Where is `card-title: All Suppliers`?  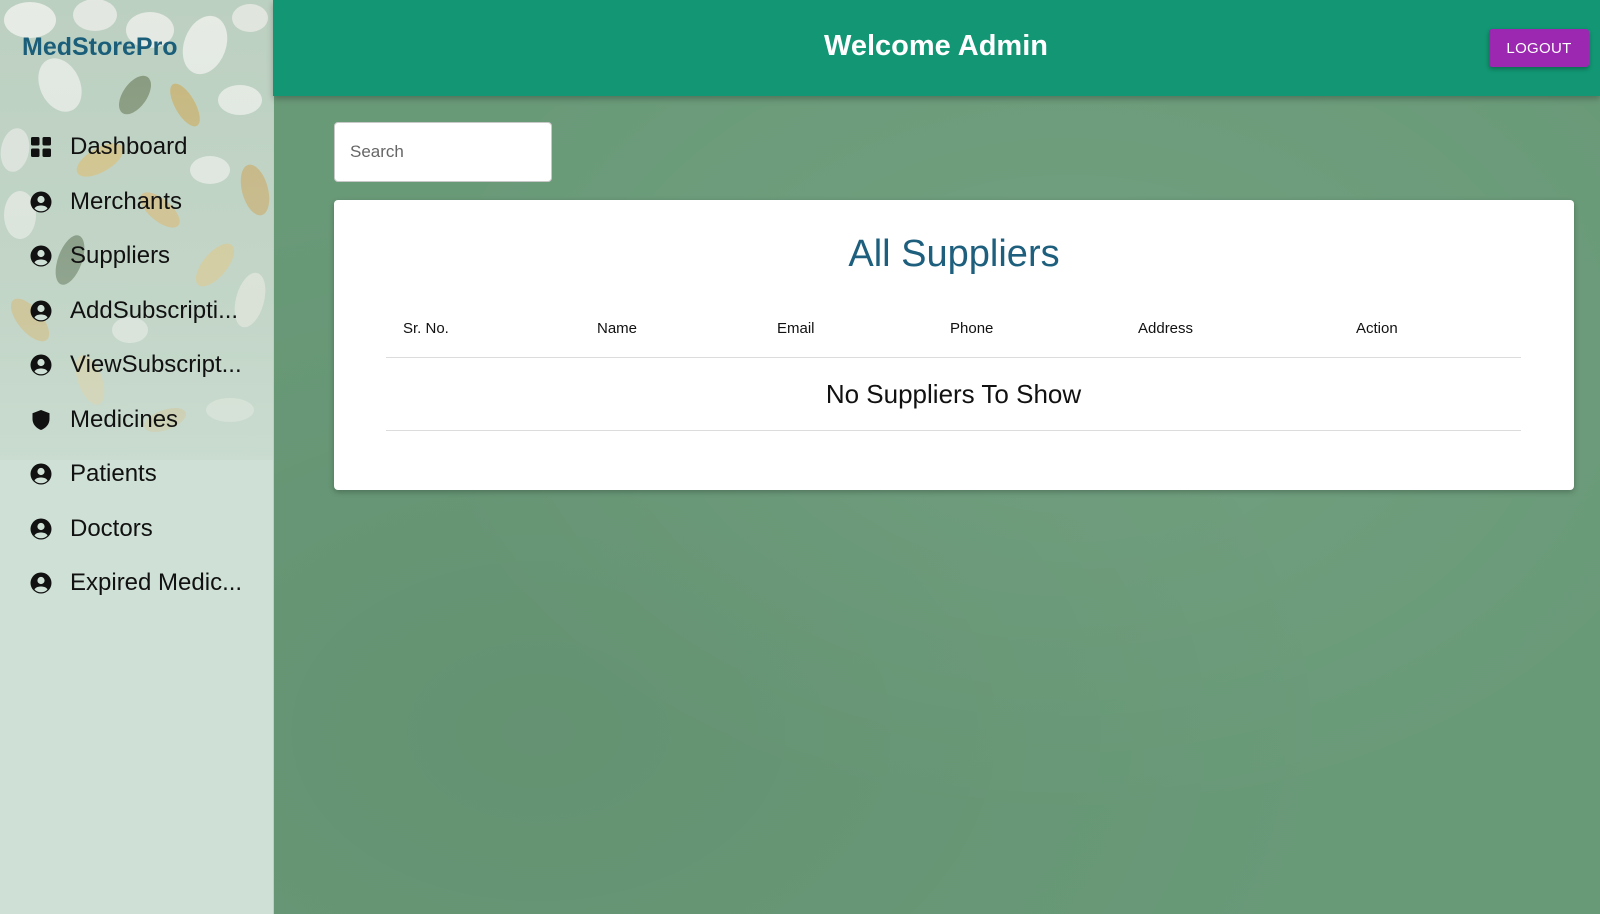 card-title: All Suppliers is located at coordinates (954, 254).